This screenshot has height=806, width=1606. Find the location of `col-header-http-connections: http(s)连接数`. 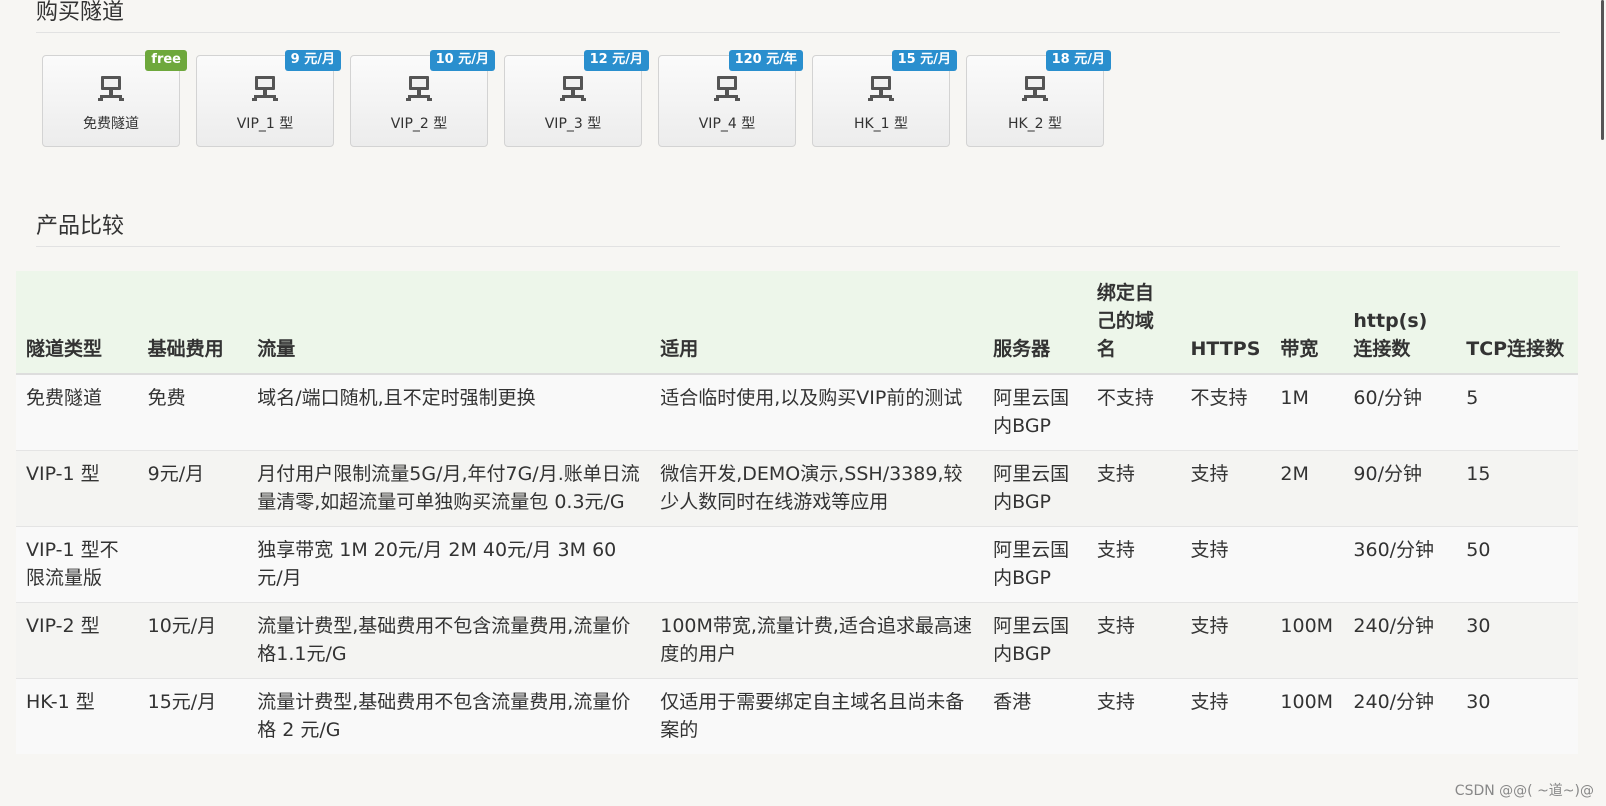

col-header-http-connections: http(s)连接数 is located at coordinates (1400, 323).